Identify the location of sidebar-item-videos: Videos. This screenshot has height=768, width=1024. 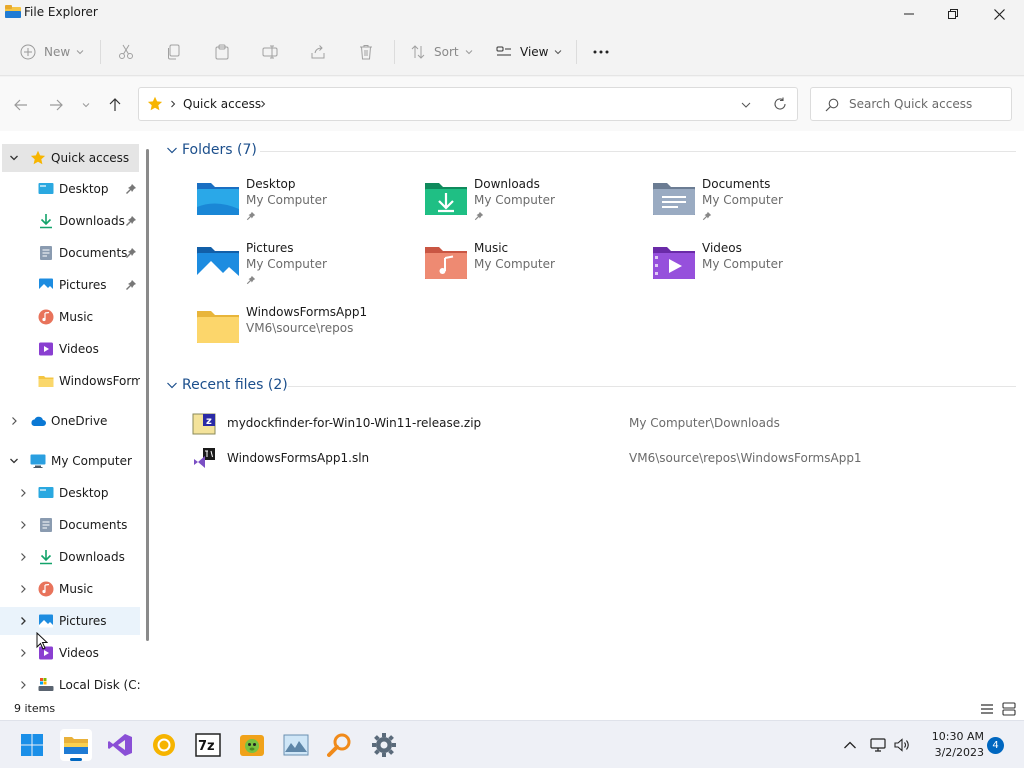
(70, 349).